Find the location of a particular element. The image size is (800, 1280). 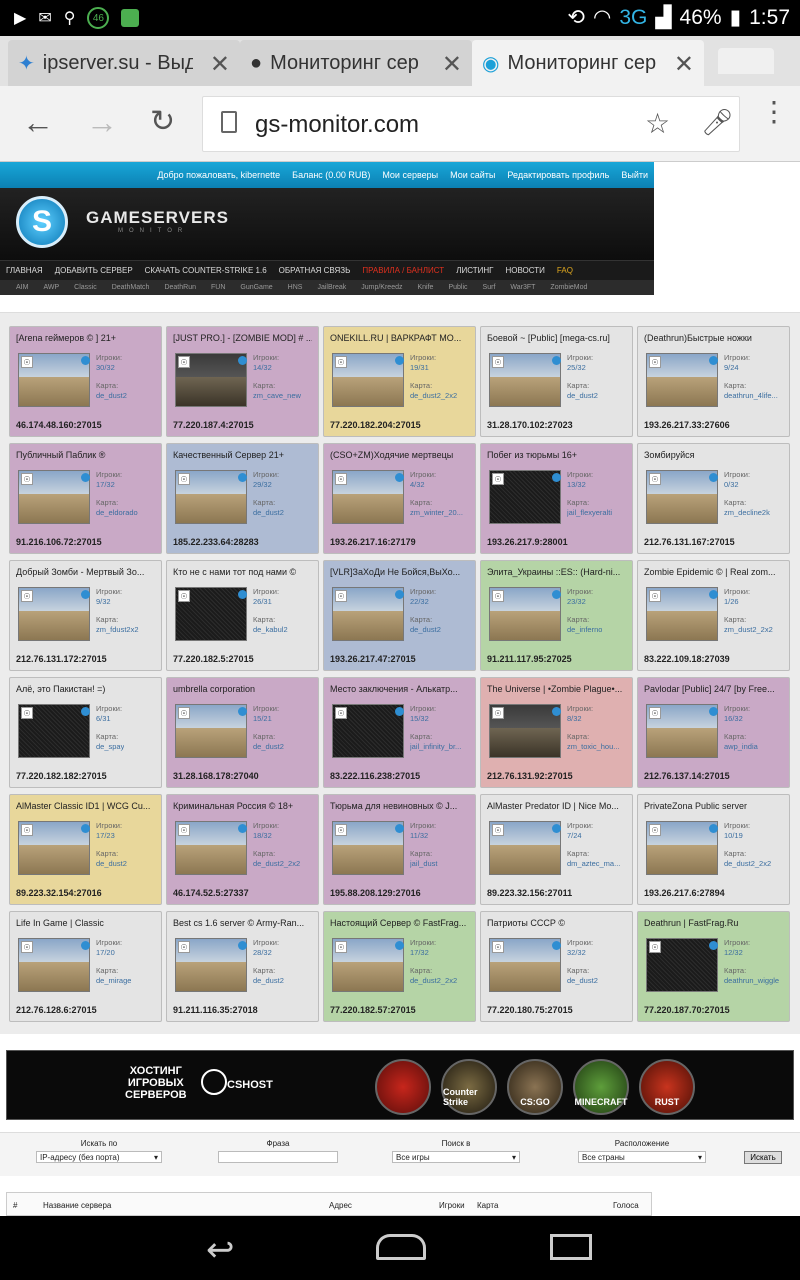

bookmark-star-icon: ☆ is located at coordinates (657, 123).